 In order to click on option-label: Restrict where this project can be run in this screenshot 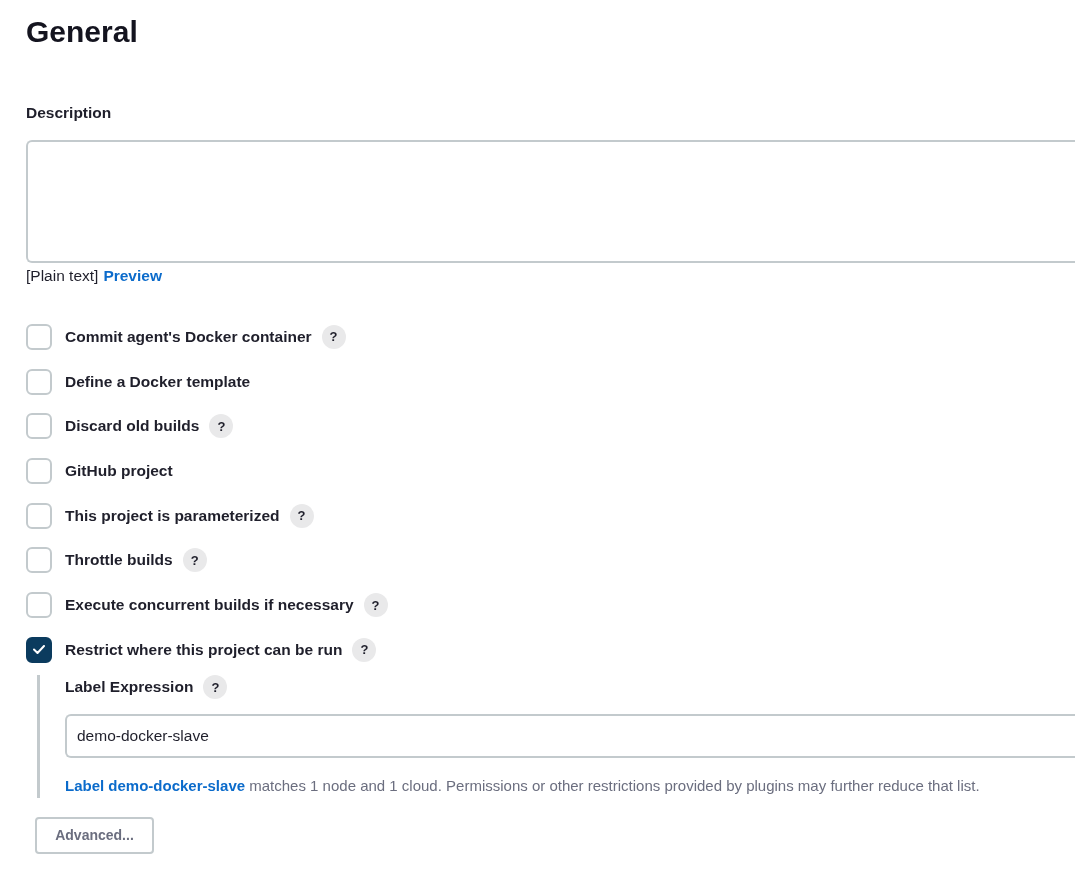, I will do `click(204, 649)`.